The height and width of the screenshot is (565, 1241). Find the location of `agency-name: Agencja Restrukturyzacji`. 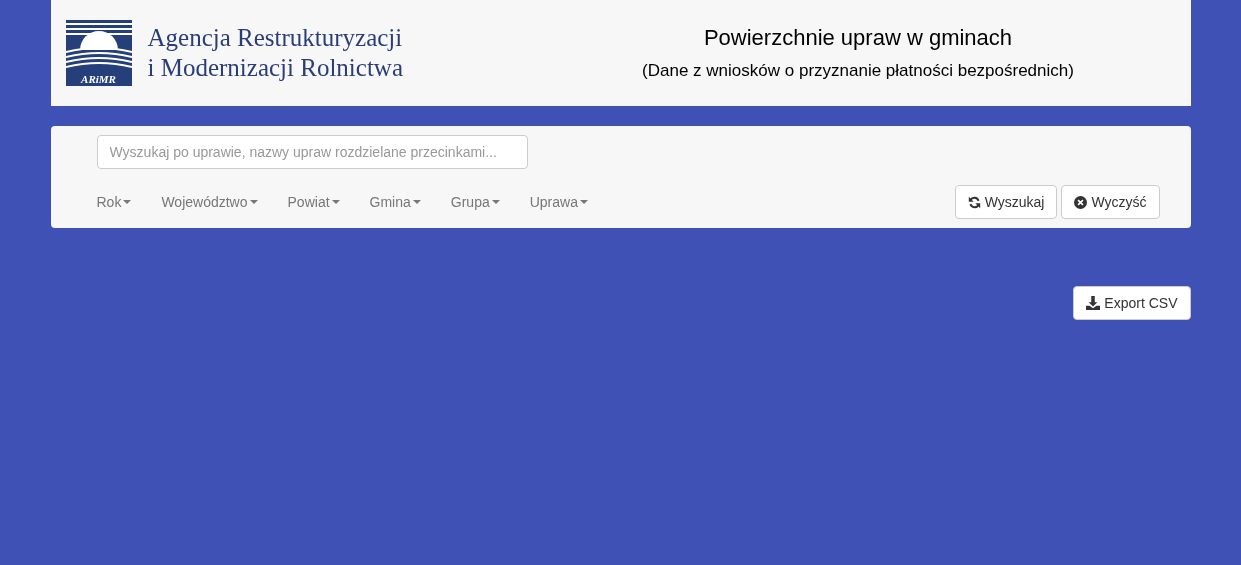

agency-name: Agencja Restrukturyzacji is located at coordinates (275, 38).